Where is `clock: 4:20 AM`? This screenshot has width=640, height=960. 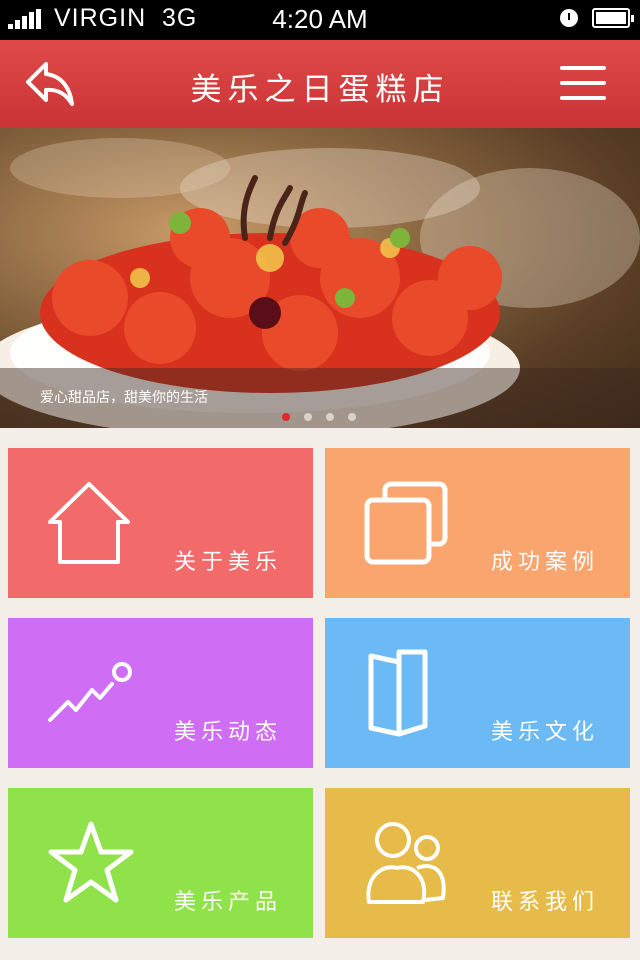
clock: 4:20 AM is located at coordinates (320, 19).